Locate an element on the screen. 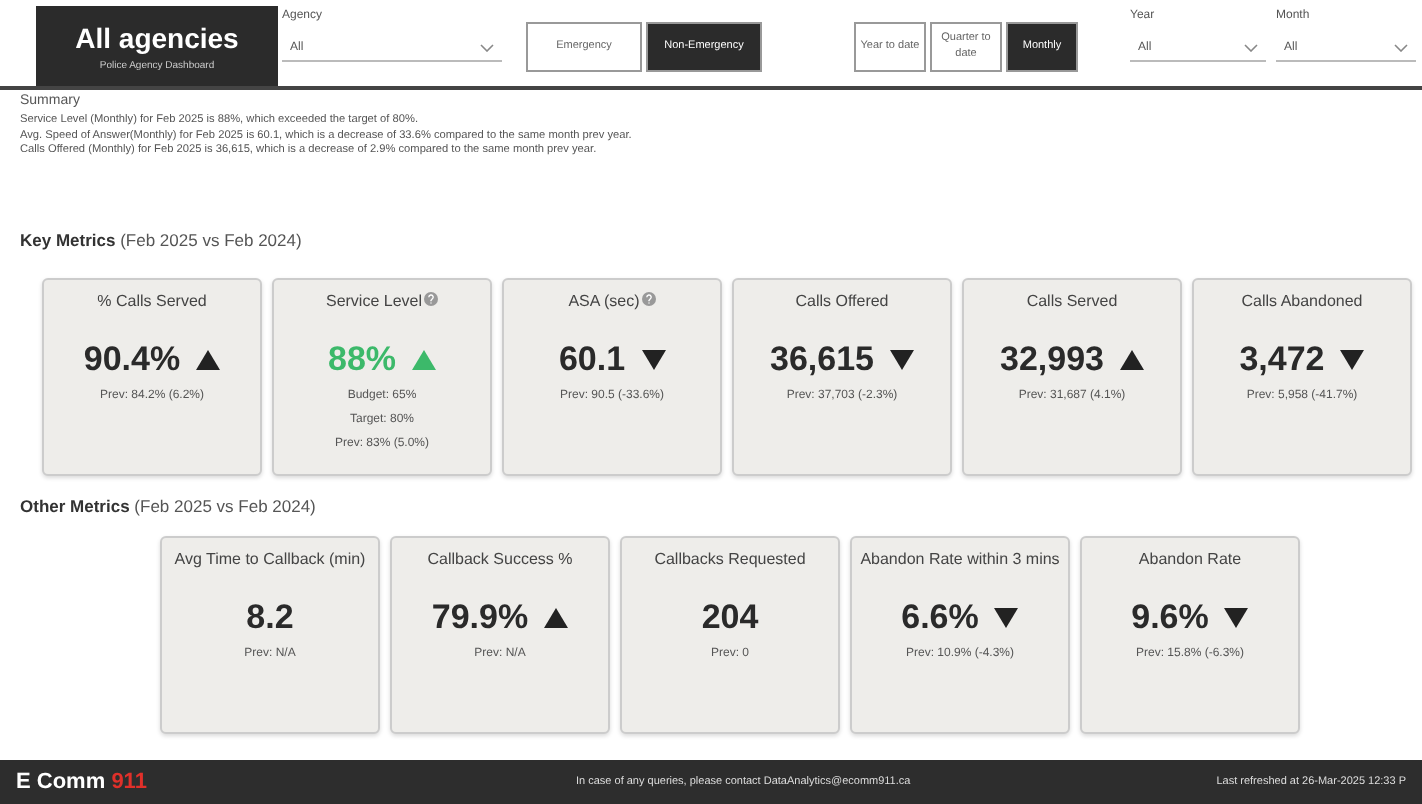 This screenshot has height=804, width=1422. metric-value: 90.4% is located at coordinates (132, 360).